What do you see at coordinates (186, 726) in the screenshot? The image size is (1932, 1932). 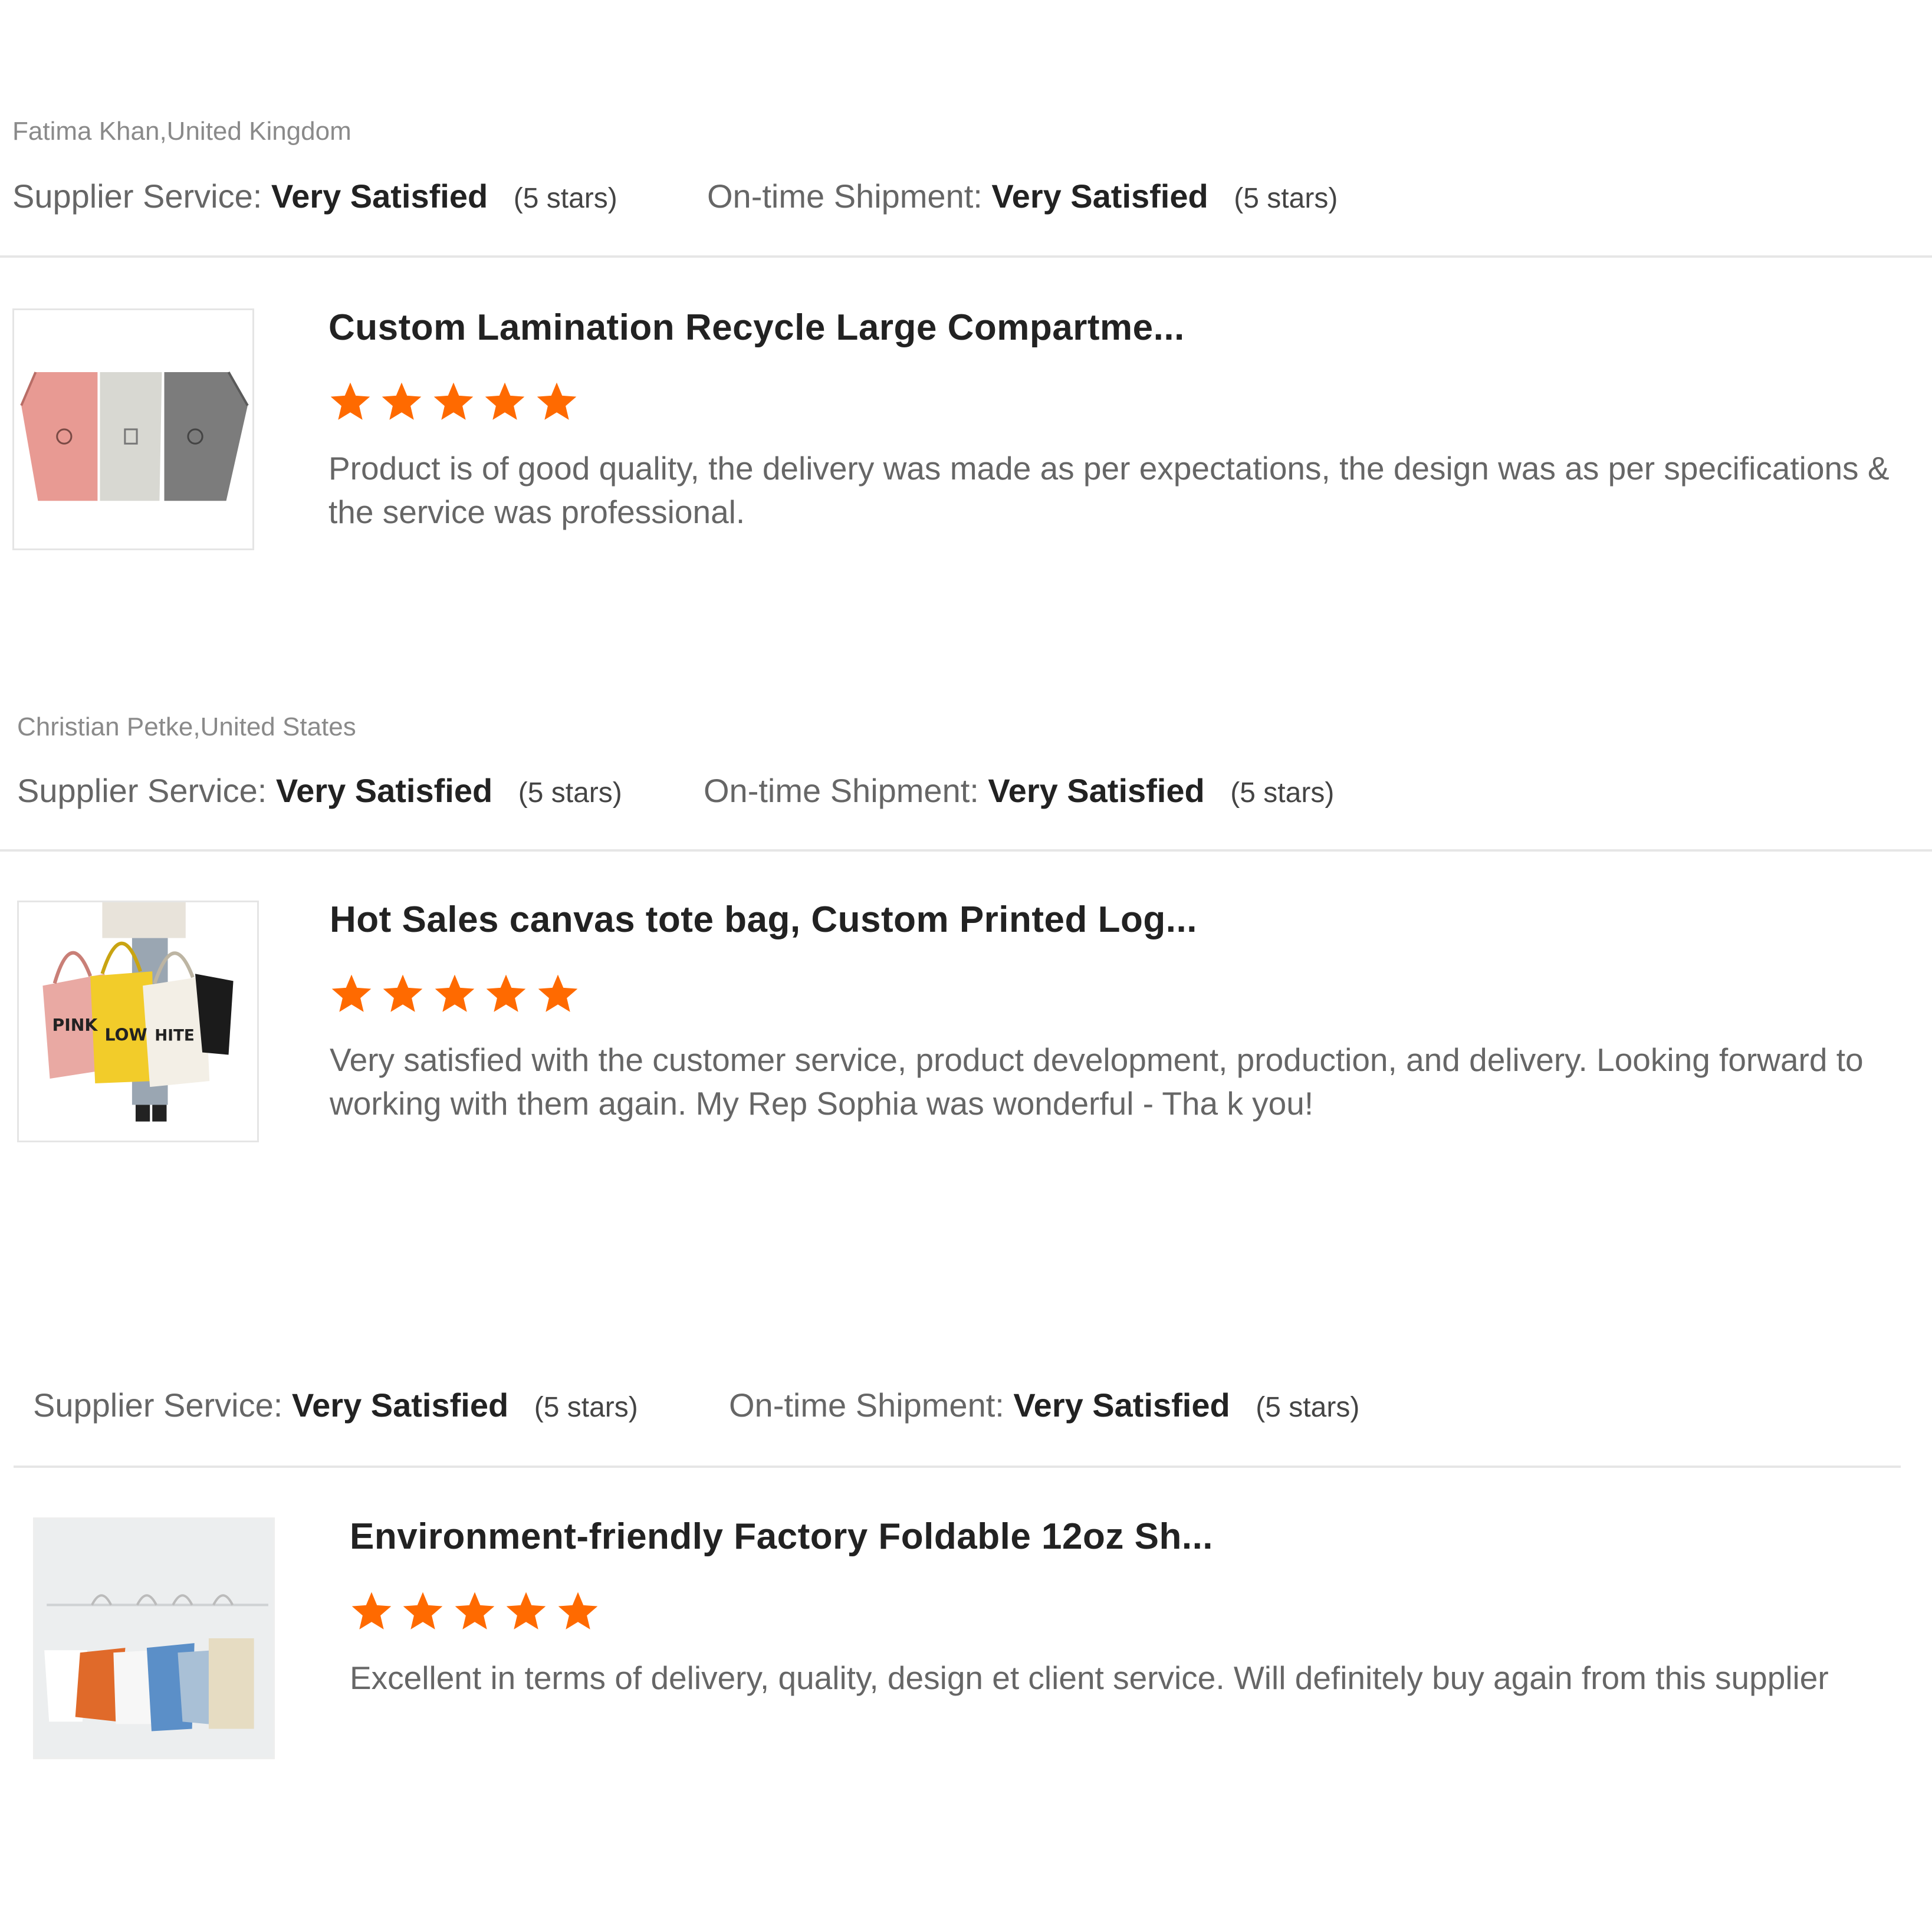 I see `reviewer-name: Christian Petke,United States` at bounding box center [186, 726].